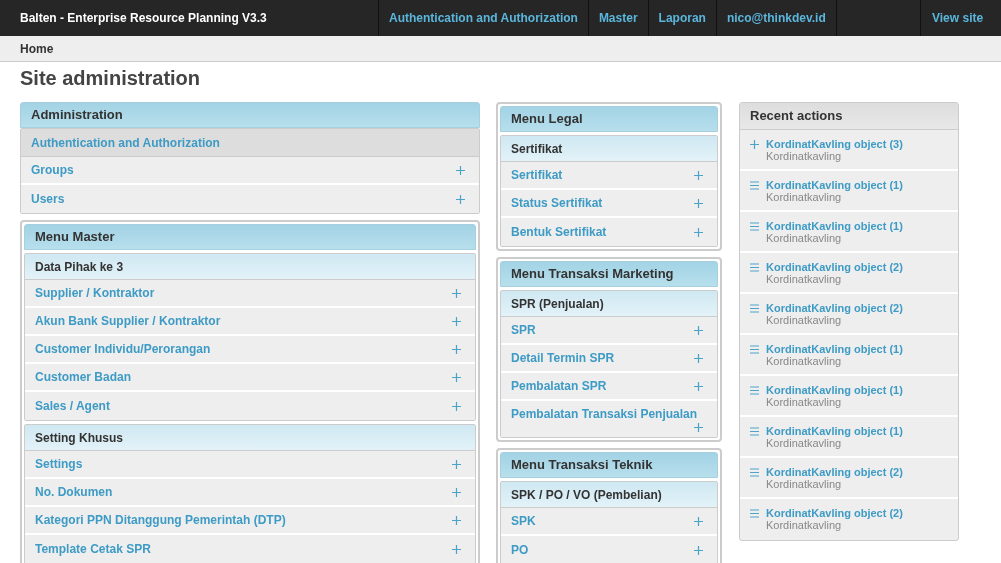  I want to click on model-link: Template Cetak SPR, so click(93, 549).